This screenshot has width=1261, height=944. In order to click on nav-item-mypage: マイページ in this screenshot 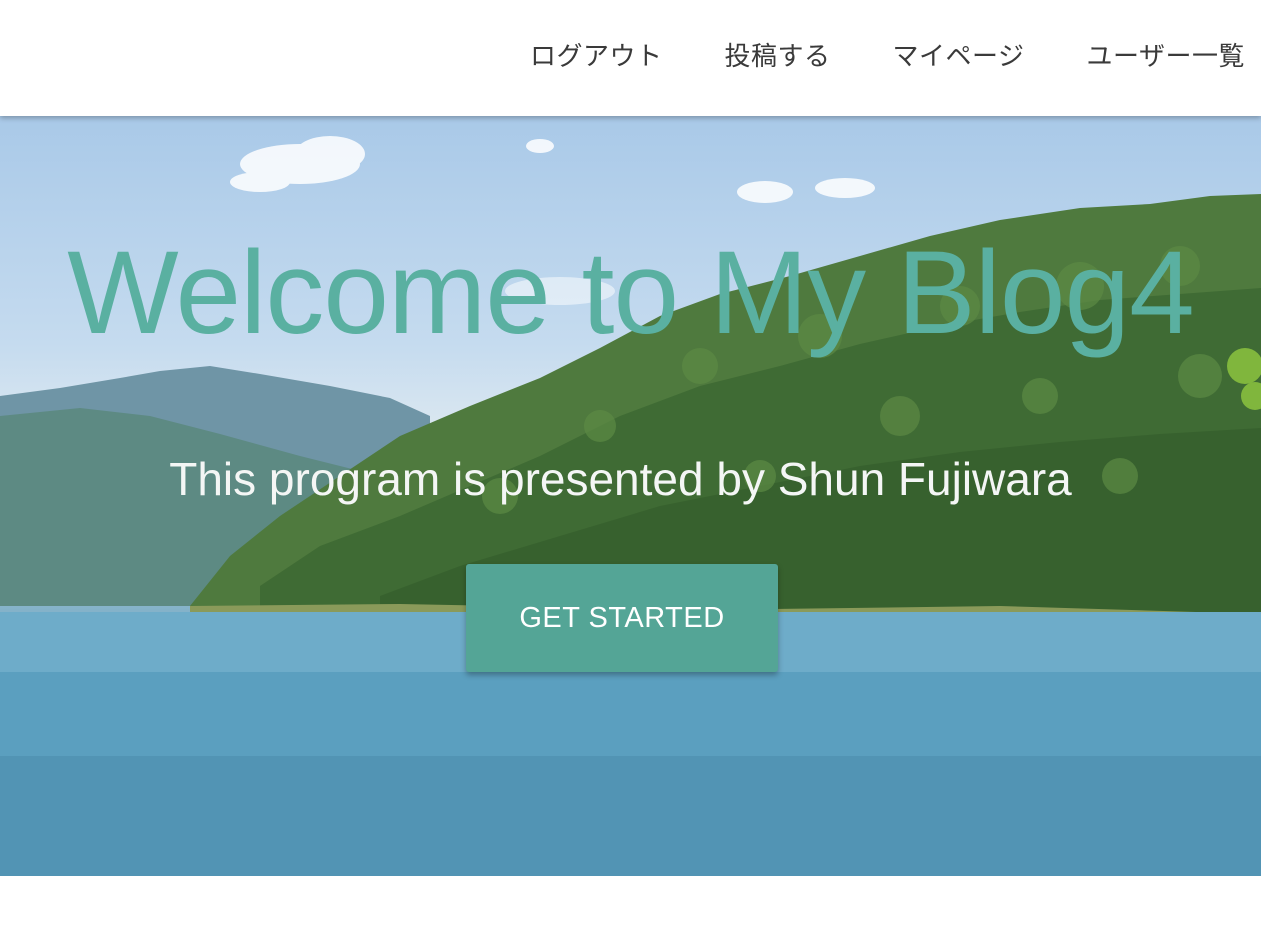, I will do `click(959, 54)`.